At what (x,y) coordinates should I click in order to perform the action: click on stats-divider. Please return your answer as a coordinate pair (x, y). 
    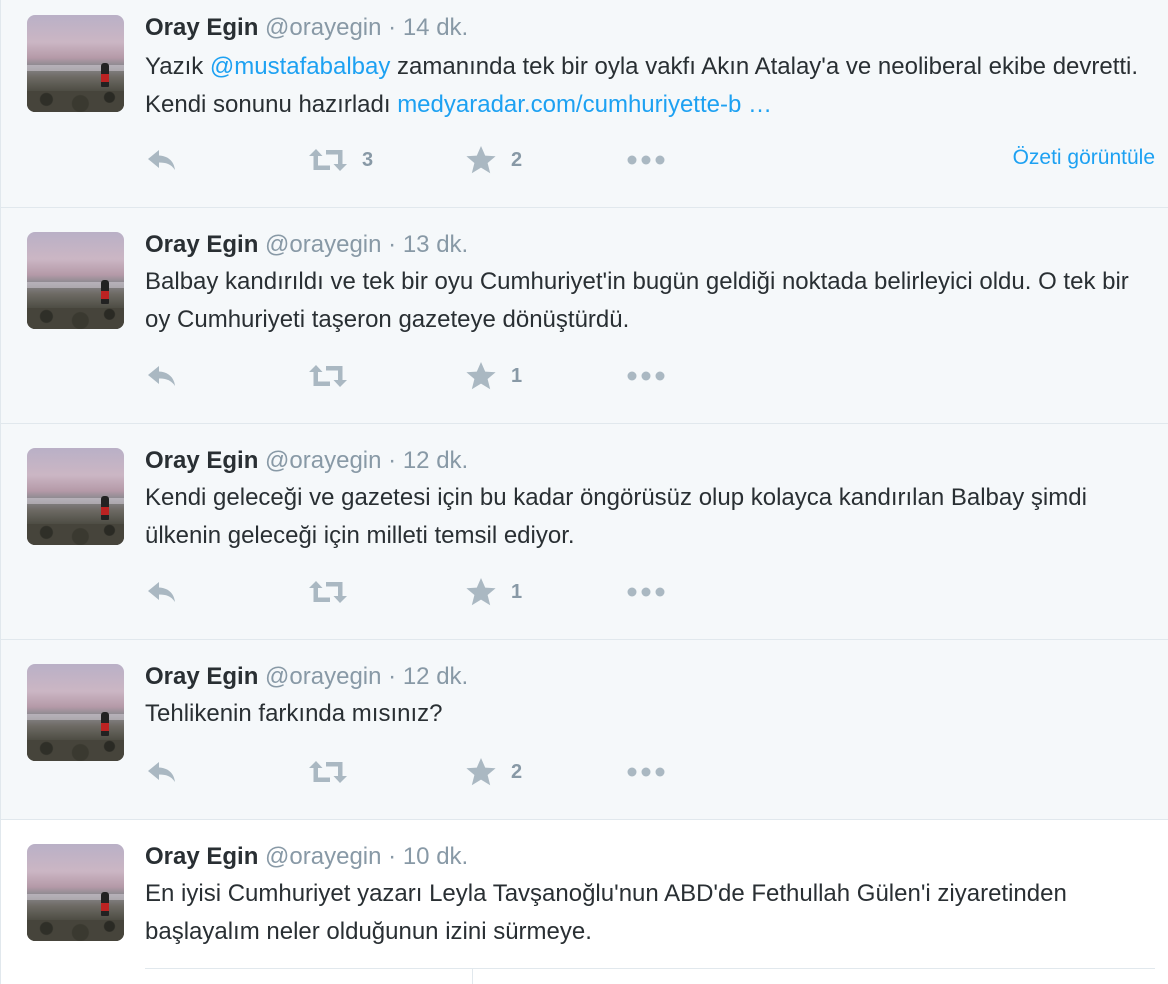
    Looking at the image, I should click on (650, 968).